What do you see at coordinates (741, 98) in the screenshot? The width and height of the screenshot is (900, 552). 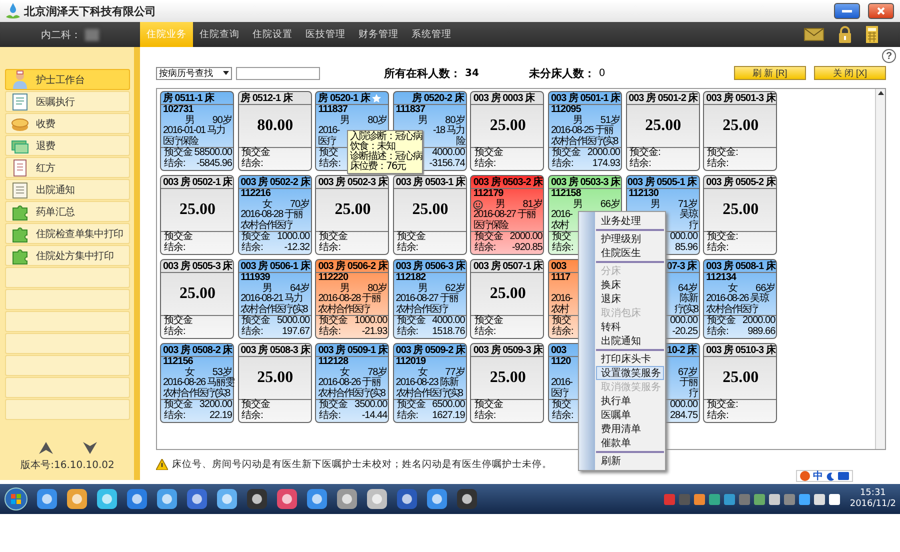 I see `bed-label: 003 房 0501-3 床` at bounding box center [741, 98].